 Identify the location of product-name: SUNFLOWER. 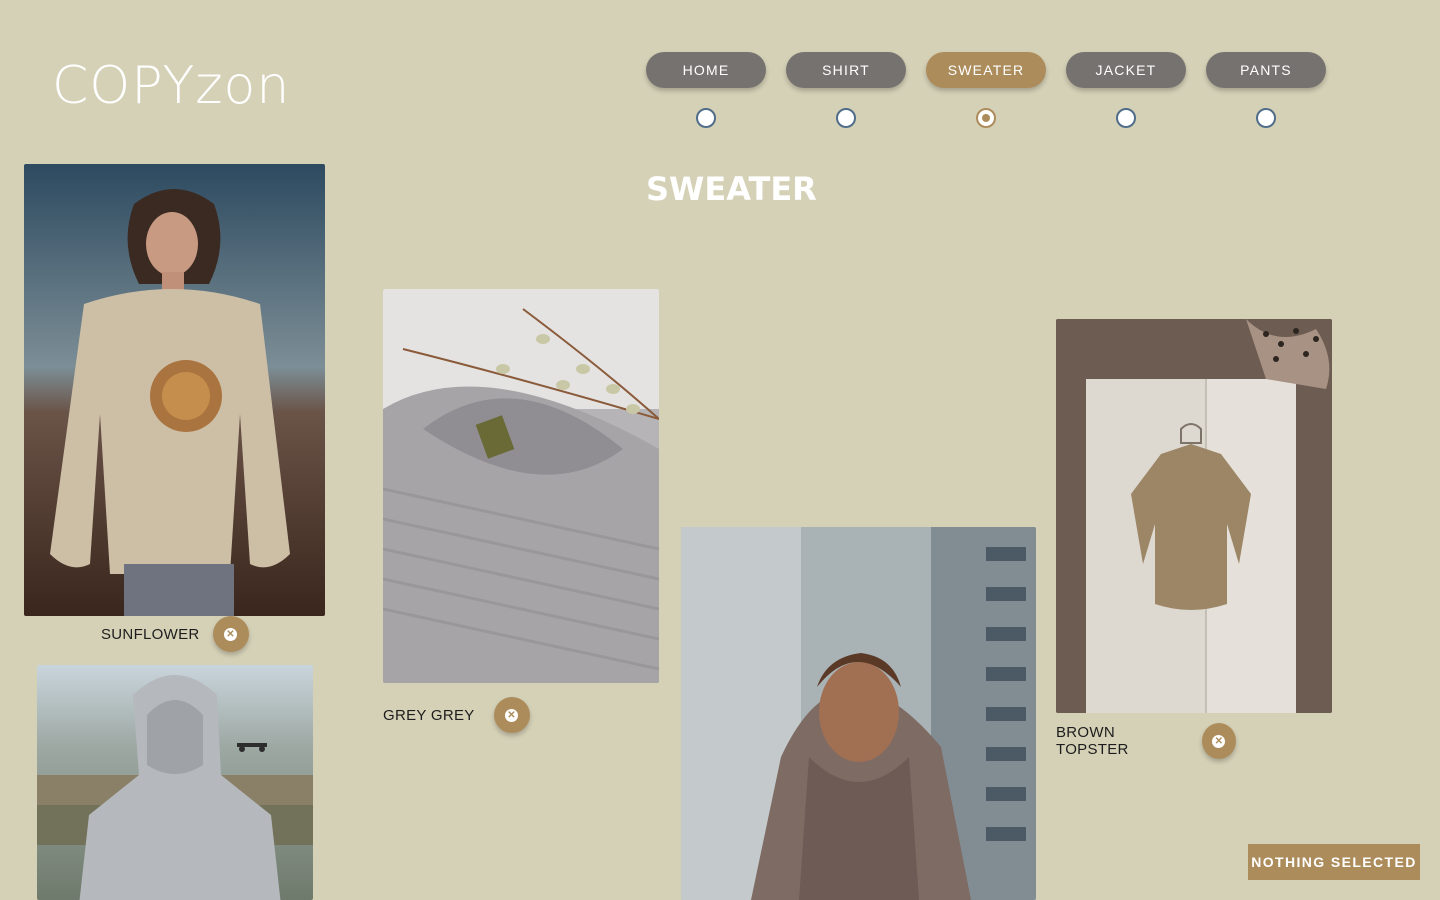
(150, 634).